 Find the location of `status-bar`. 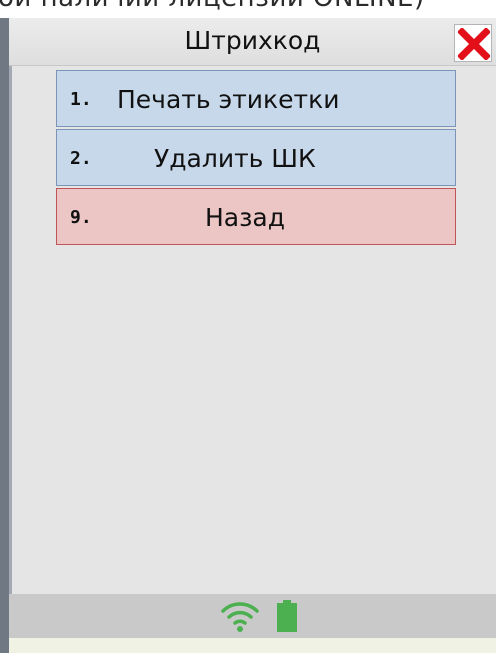

status-bar is located at coordinates (252, 616).